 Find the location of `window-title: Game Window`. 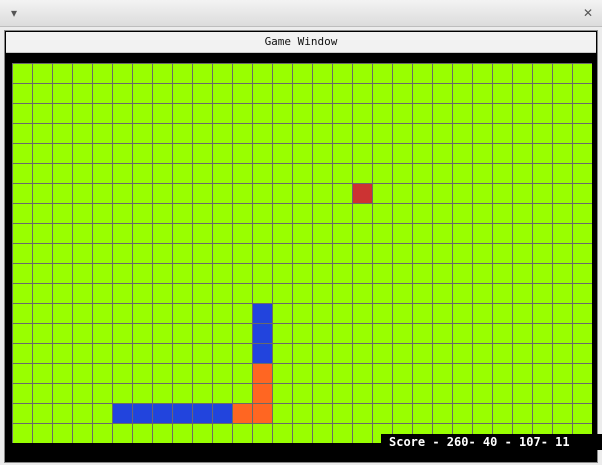

window-title: Game Window is located at coordinates (301, 42).